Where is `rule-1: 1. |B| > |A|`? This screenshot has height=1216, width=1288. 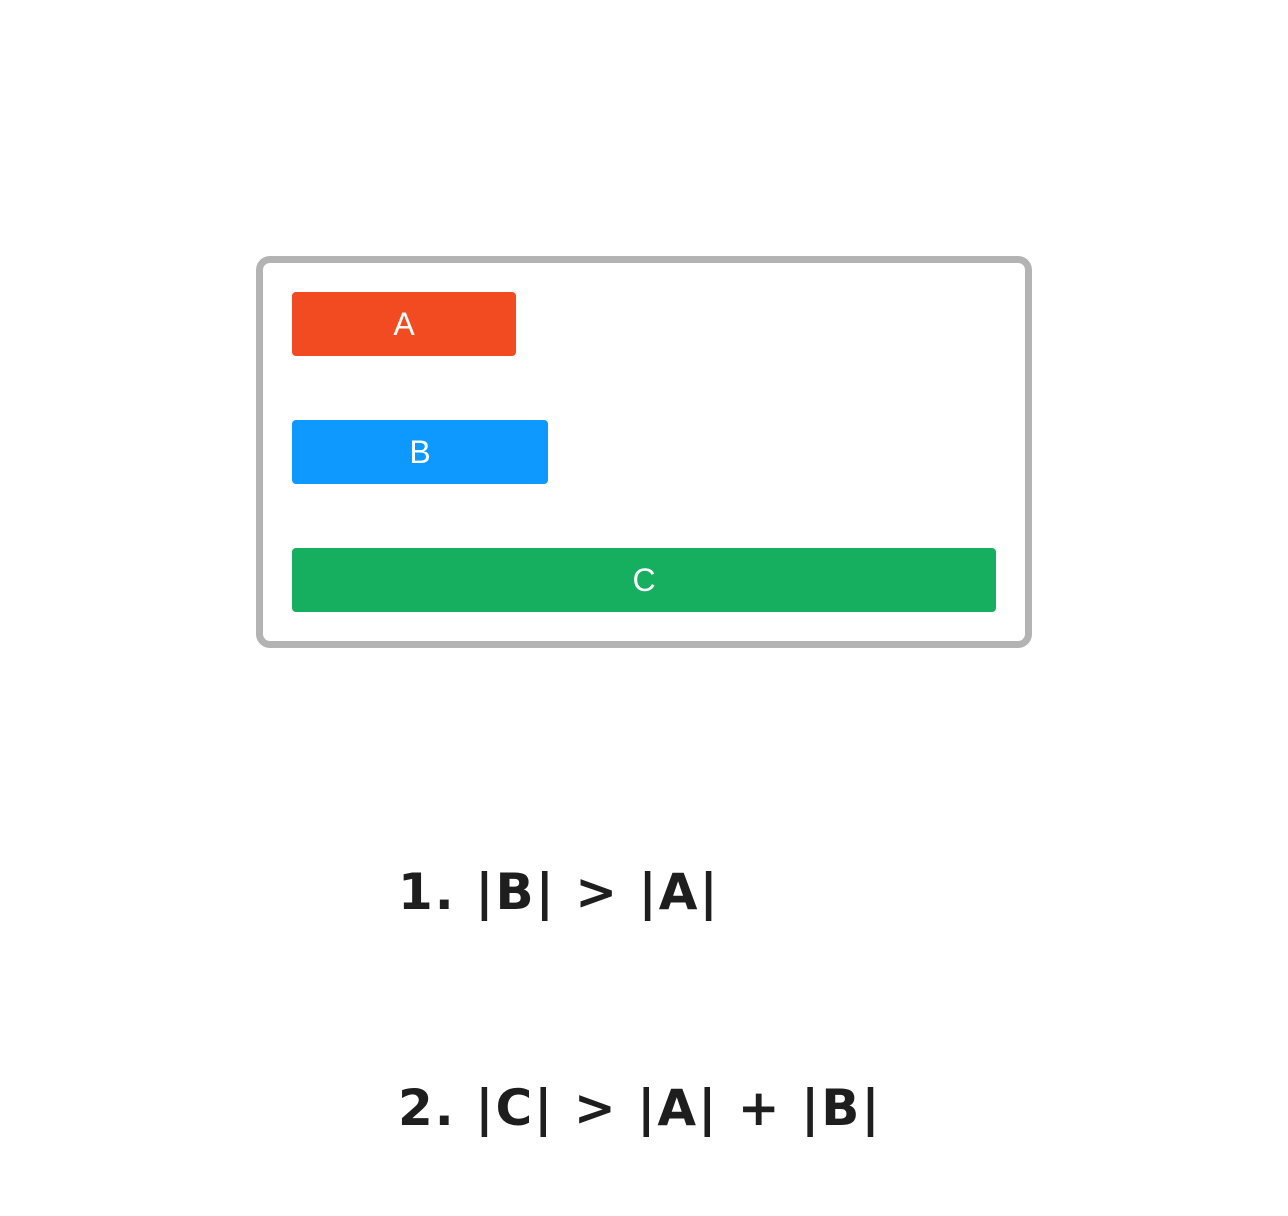
rule-1: 1. |B| > |A| is located at coordinates (559, 892).